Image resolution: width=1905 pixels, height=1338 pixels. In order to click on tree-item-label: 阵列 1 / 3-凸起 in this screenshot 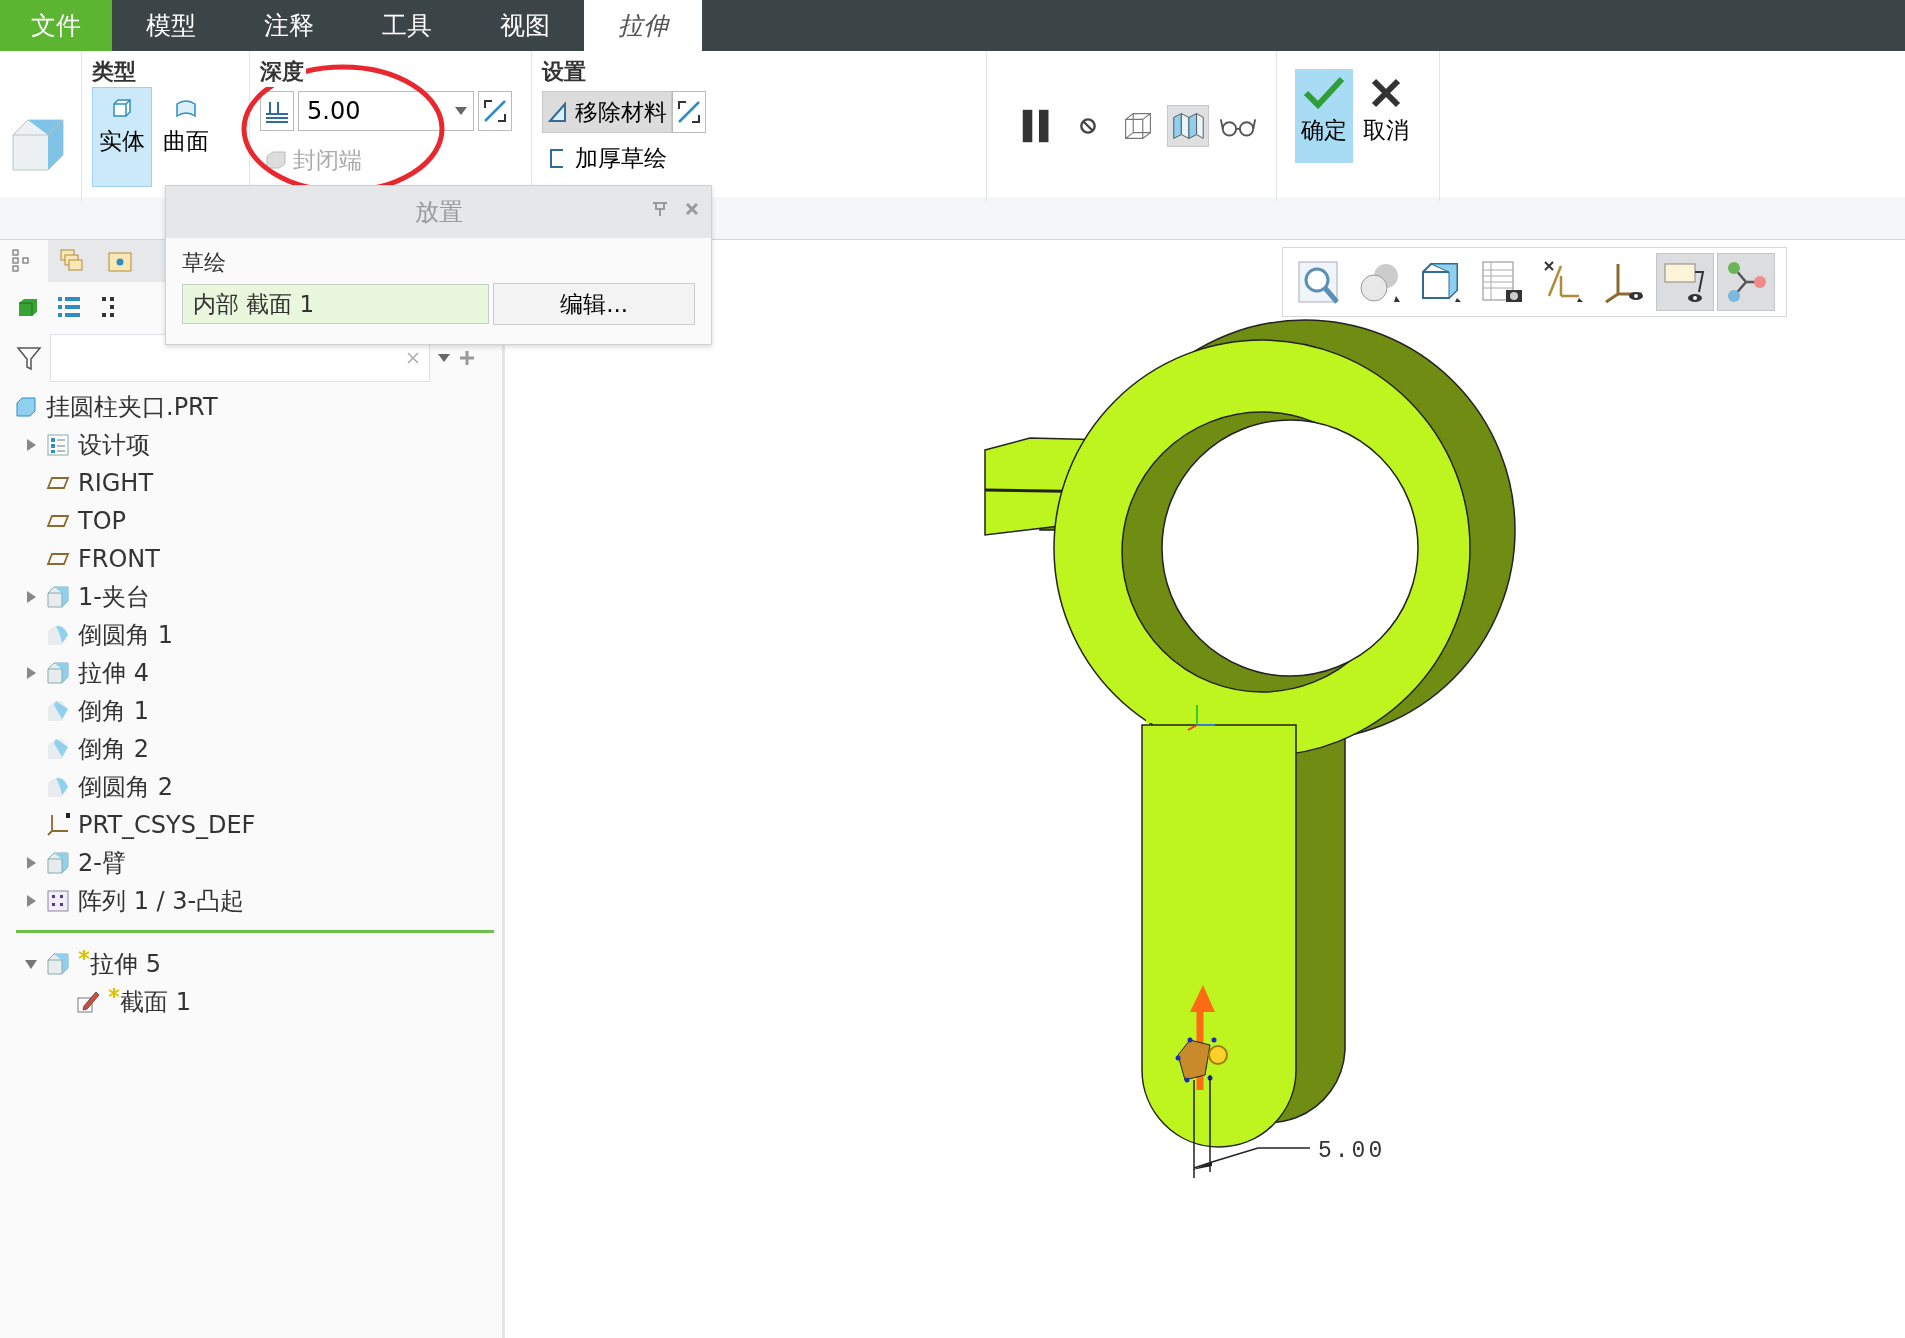, I will do `click(161, 901)`.